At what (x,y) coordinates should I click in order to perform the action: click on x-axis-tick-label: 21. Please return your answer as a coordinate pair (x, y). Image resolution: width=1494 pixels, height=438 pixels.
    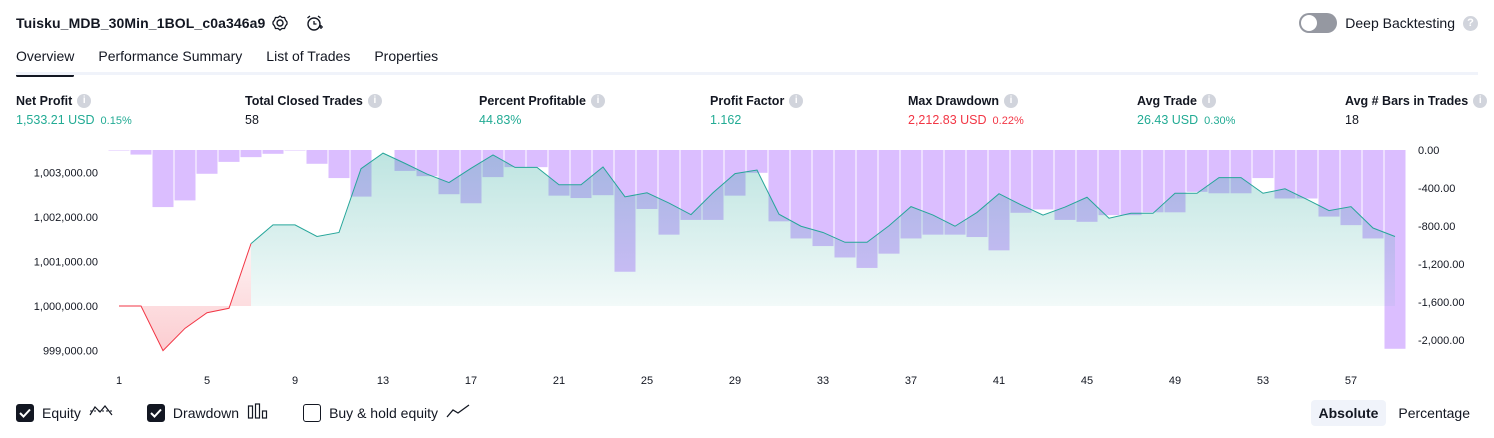
    Looking at the image, I should click on (559, 381).